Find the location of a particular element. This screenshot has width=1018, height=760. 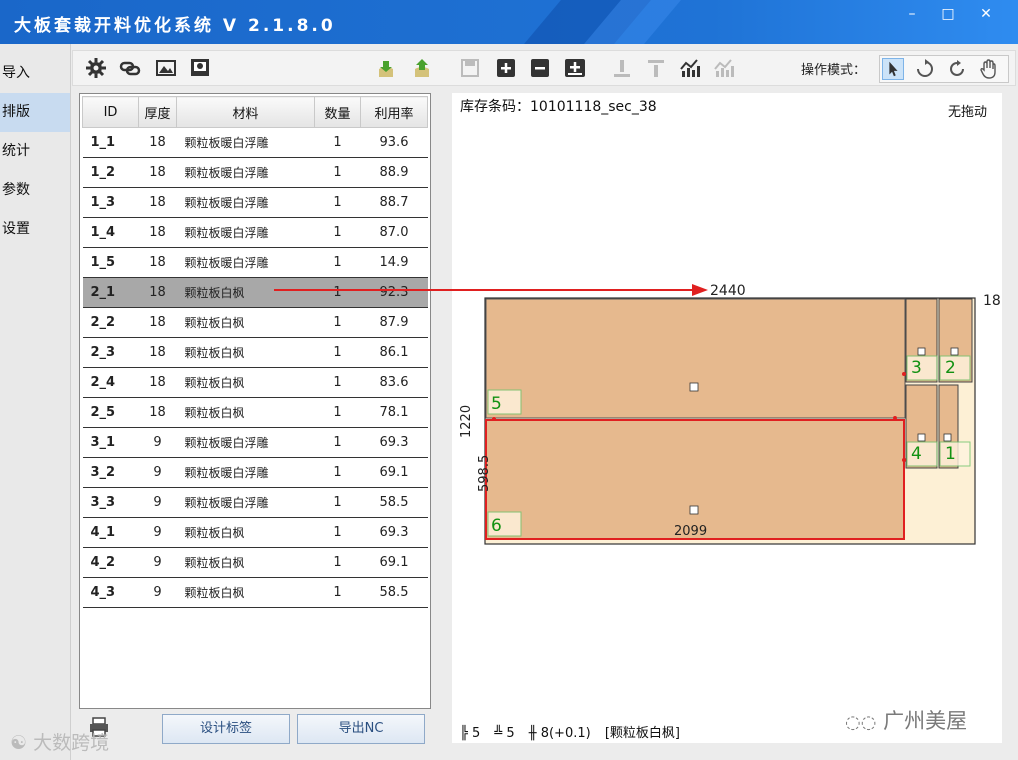

piece-number-2: 2 is located at coordinates (950, 368).